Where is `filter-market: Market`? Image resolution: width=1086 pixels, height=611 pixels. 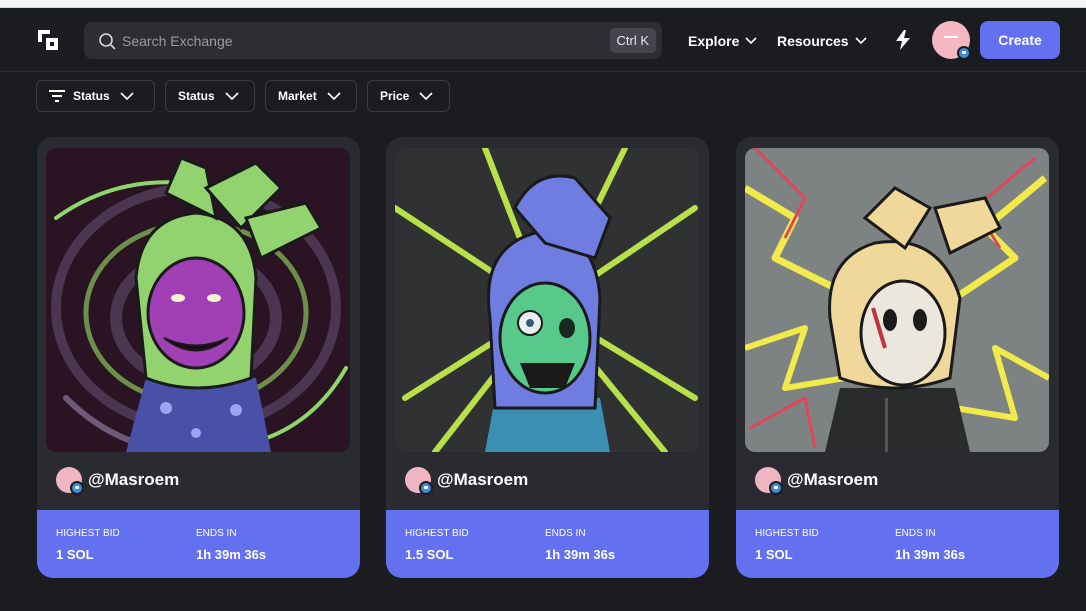 filter-market: Market is located at coordinates (311, 96).